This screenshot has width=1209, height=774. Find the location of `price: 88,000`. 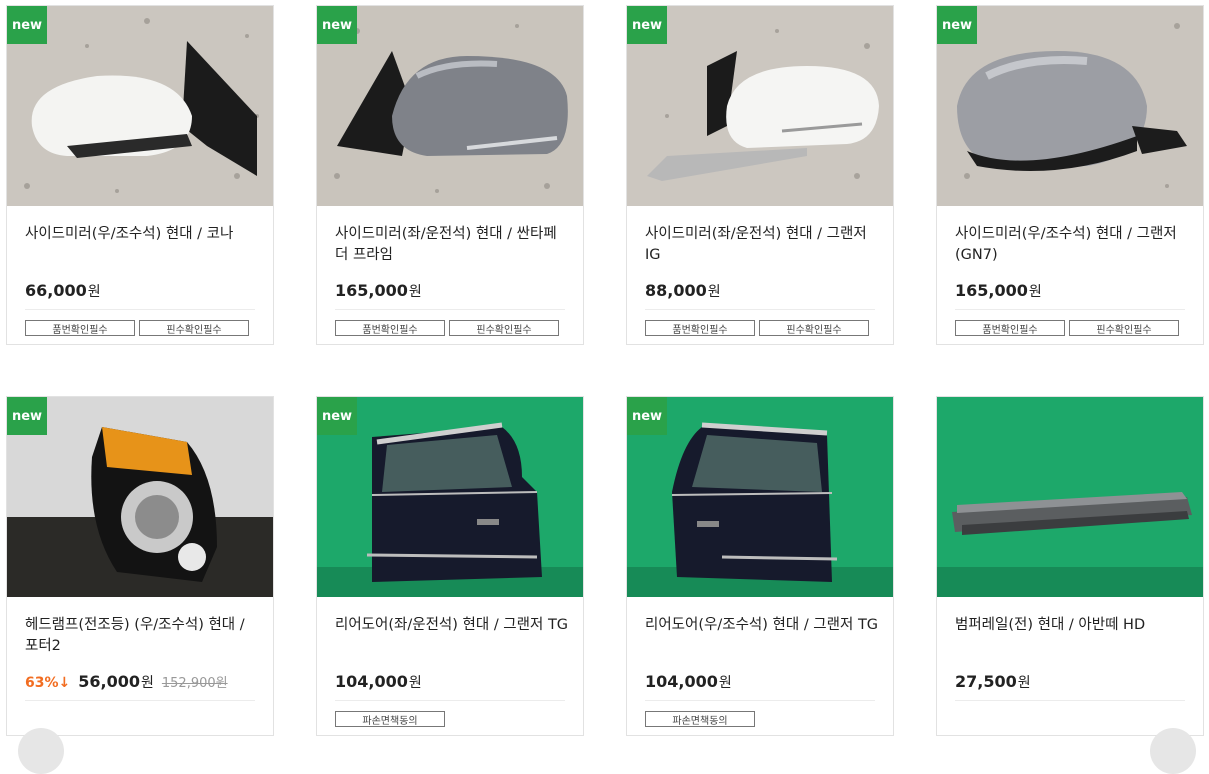

price: 88,000 is located at coordinates (676, 290).